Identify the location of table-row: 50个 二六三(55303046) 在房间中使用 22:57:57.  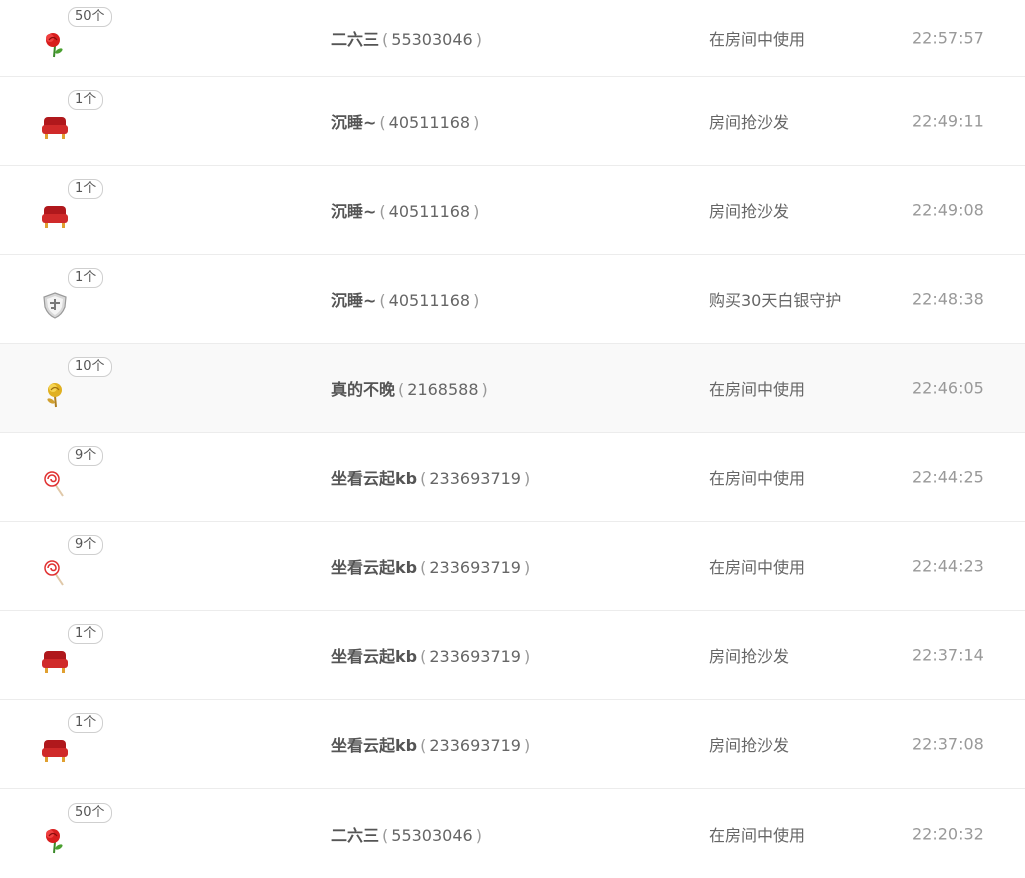
(512, 38).